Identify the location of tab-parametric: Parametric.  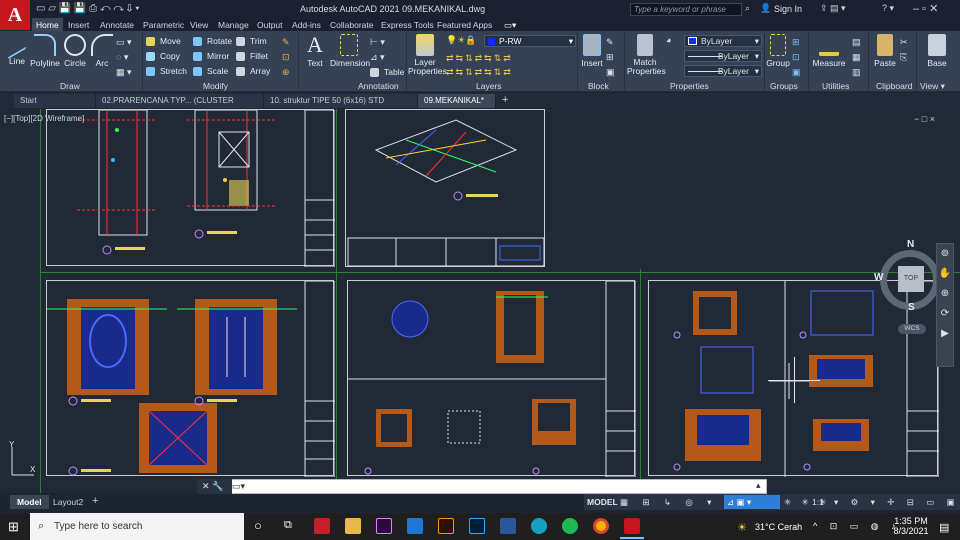
(163, 25).